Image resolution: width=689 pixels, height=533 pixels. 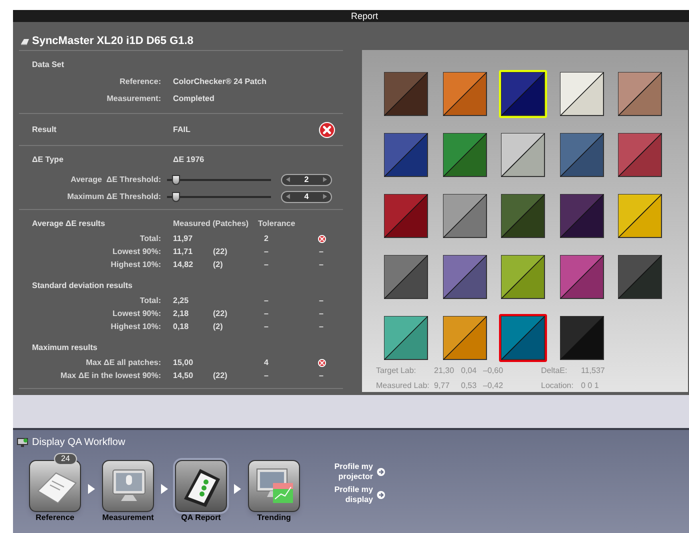 What do you see at coordinates (183, 362) in the screenshot?
I see `table-cell-text: 15,00` at bounding box center [183, 362].